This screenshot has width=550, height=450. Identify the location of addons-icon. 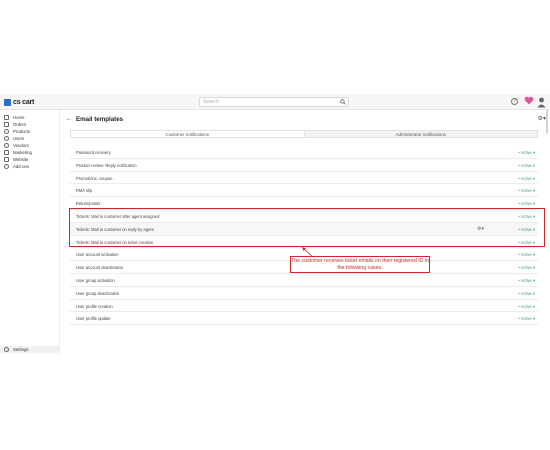
(6, 166).